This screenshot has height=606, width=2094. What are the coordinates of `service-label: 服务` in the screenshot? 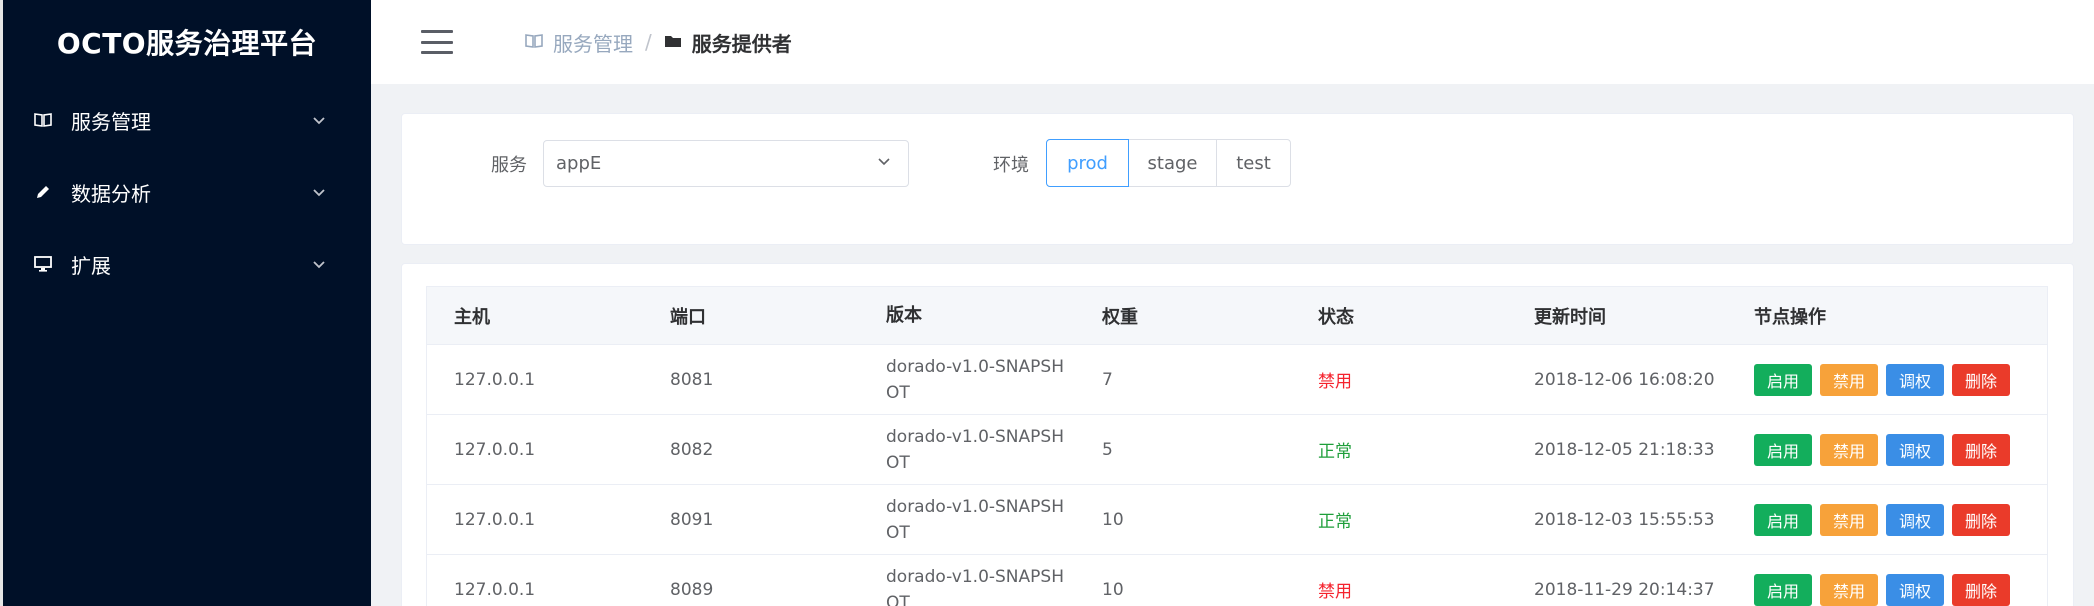 It's located at (509, 165).